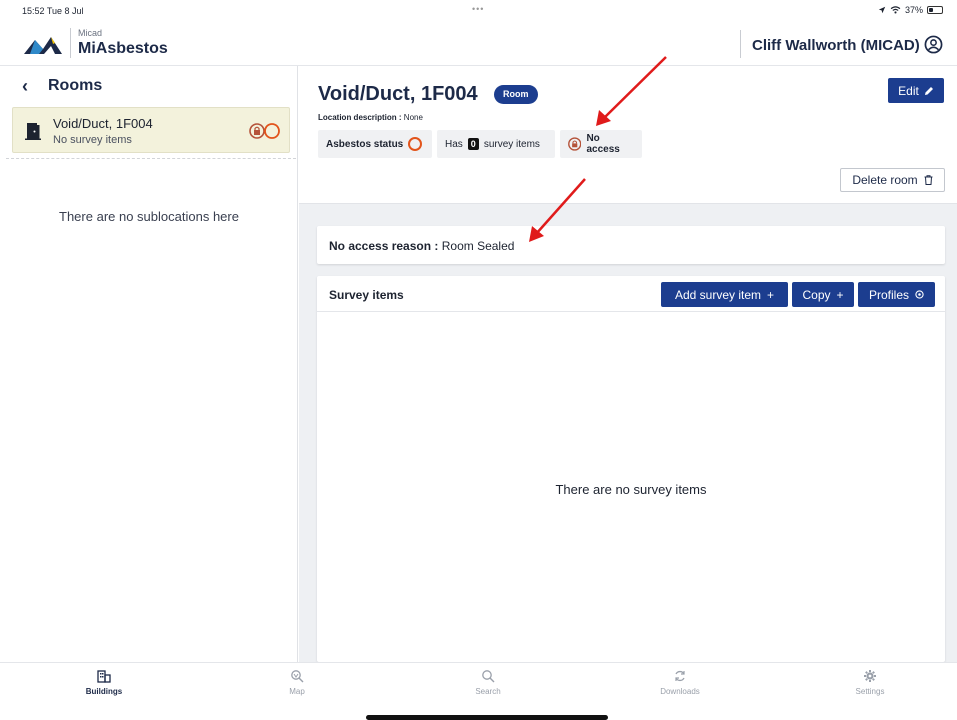  Describe the element at coordinates (478, 44) in the screenshot. I see `app-header: Micad MiAsbestos Cliff Wallworth (MICAD)` at that location.